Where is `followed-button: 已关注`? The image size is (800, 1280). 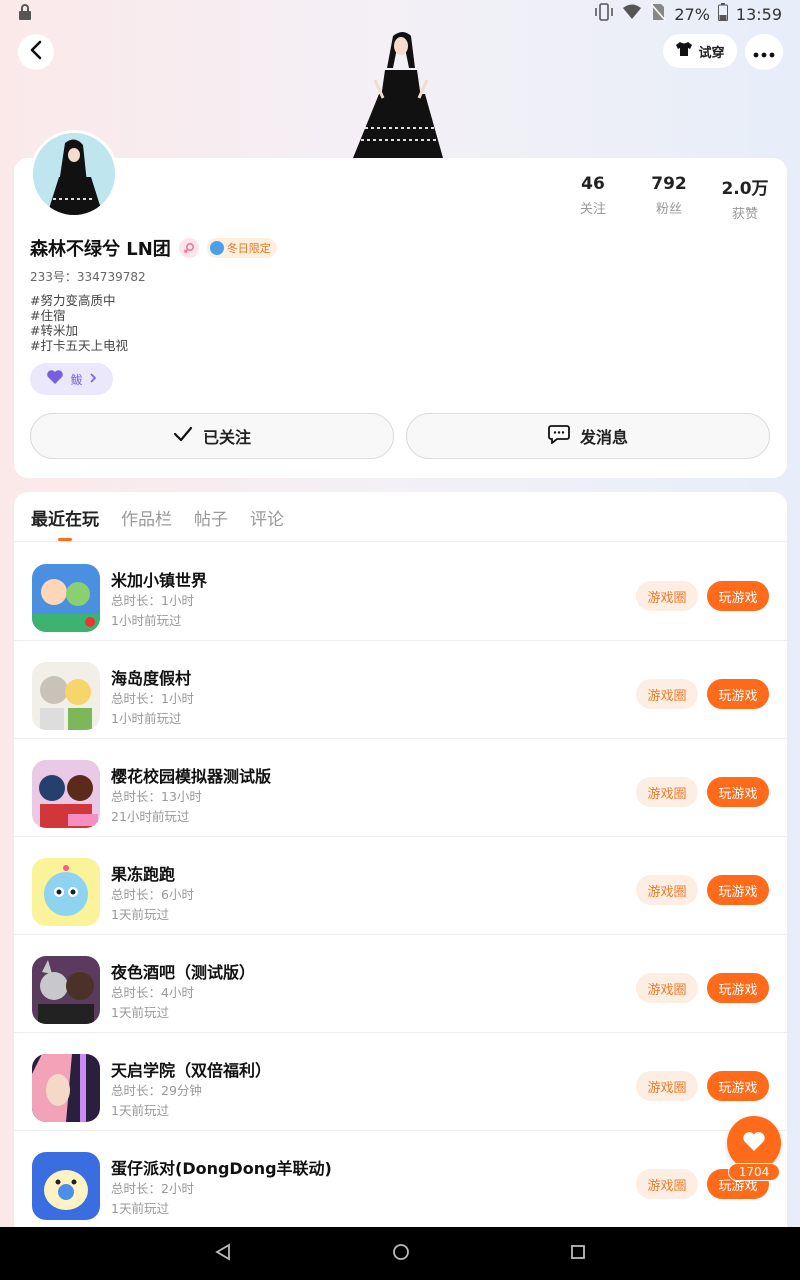
followed-button: 已关注 is located at coordinates (212, 436).